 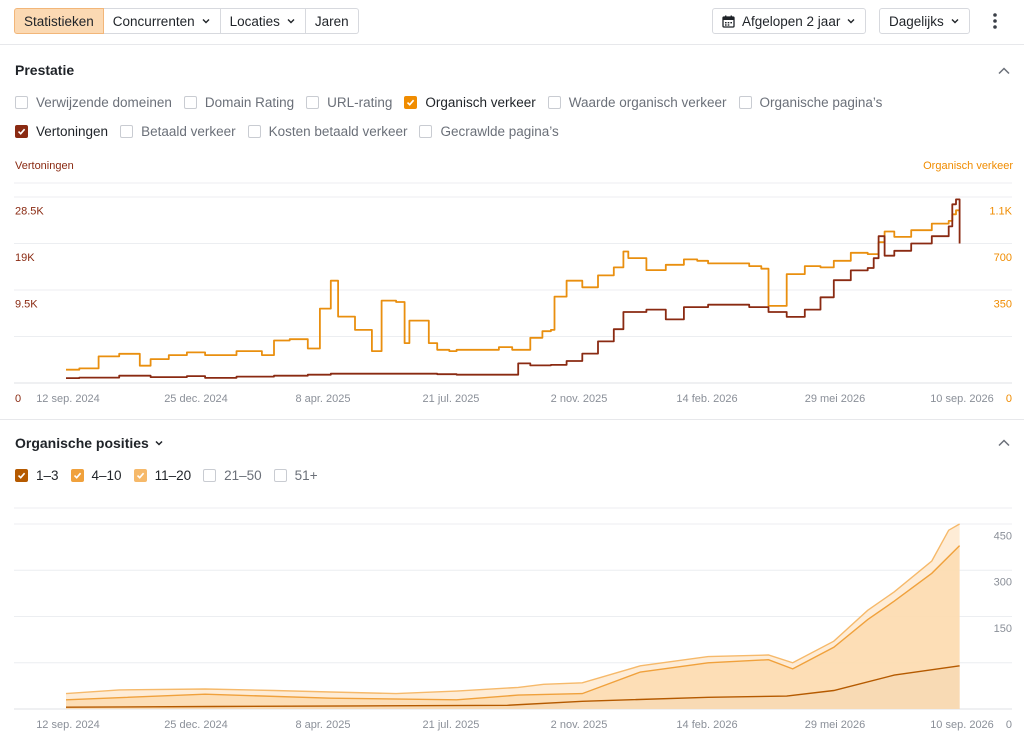 What do you see at coordinates (1003, 305) in the screenshot?
I see `right-axis-tick: 350` at bounding box center [1003, 305].